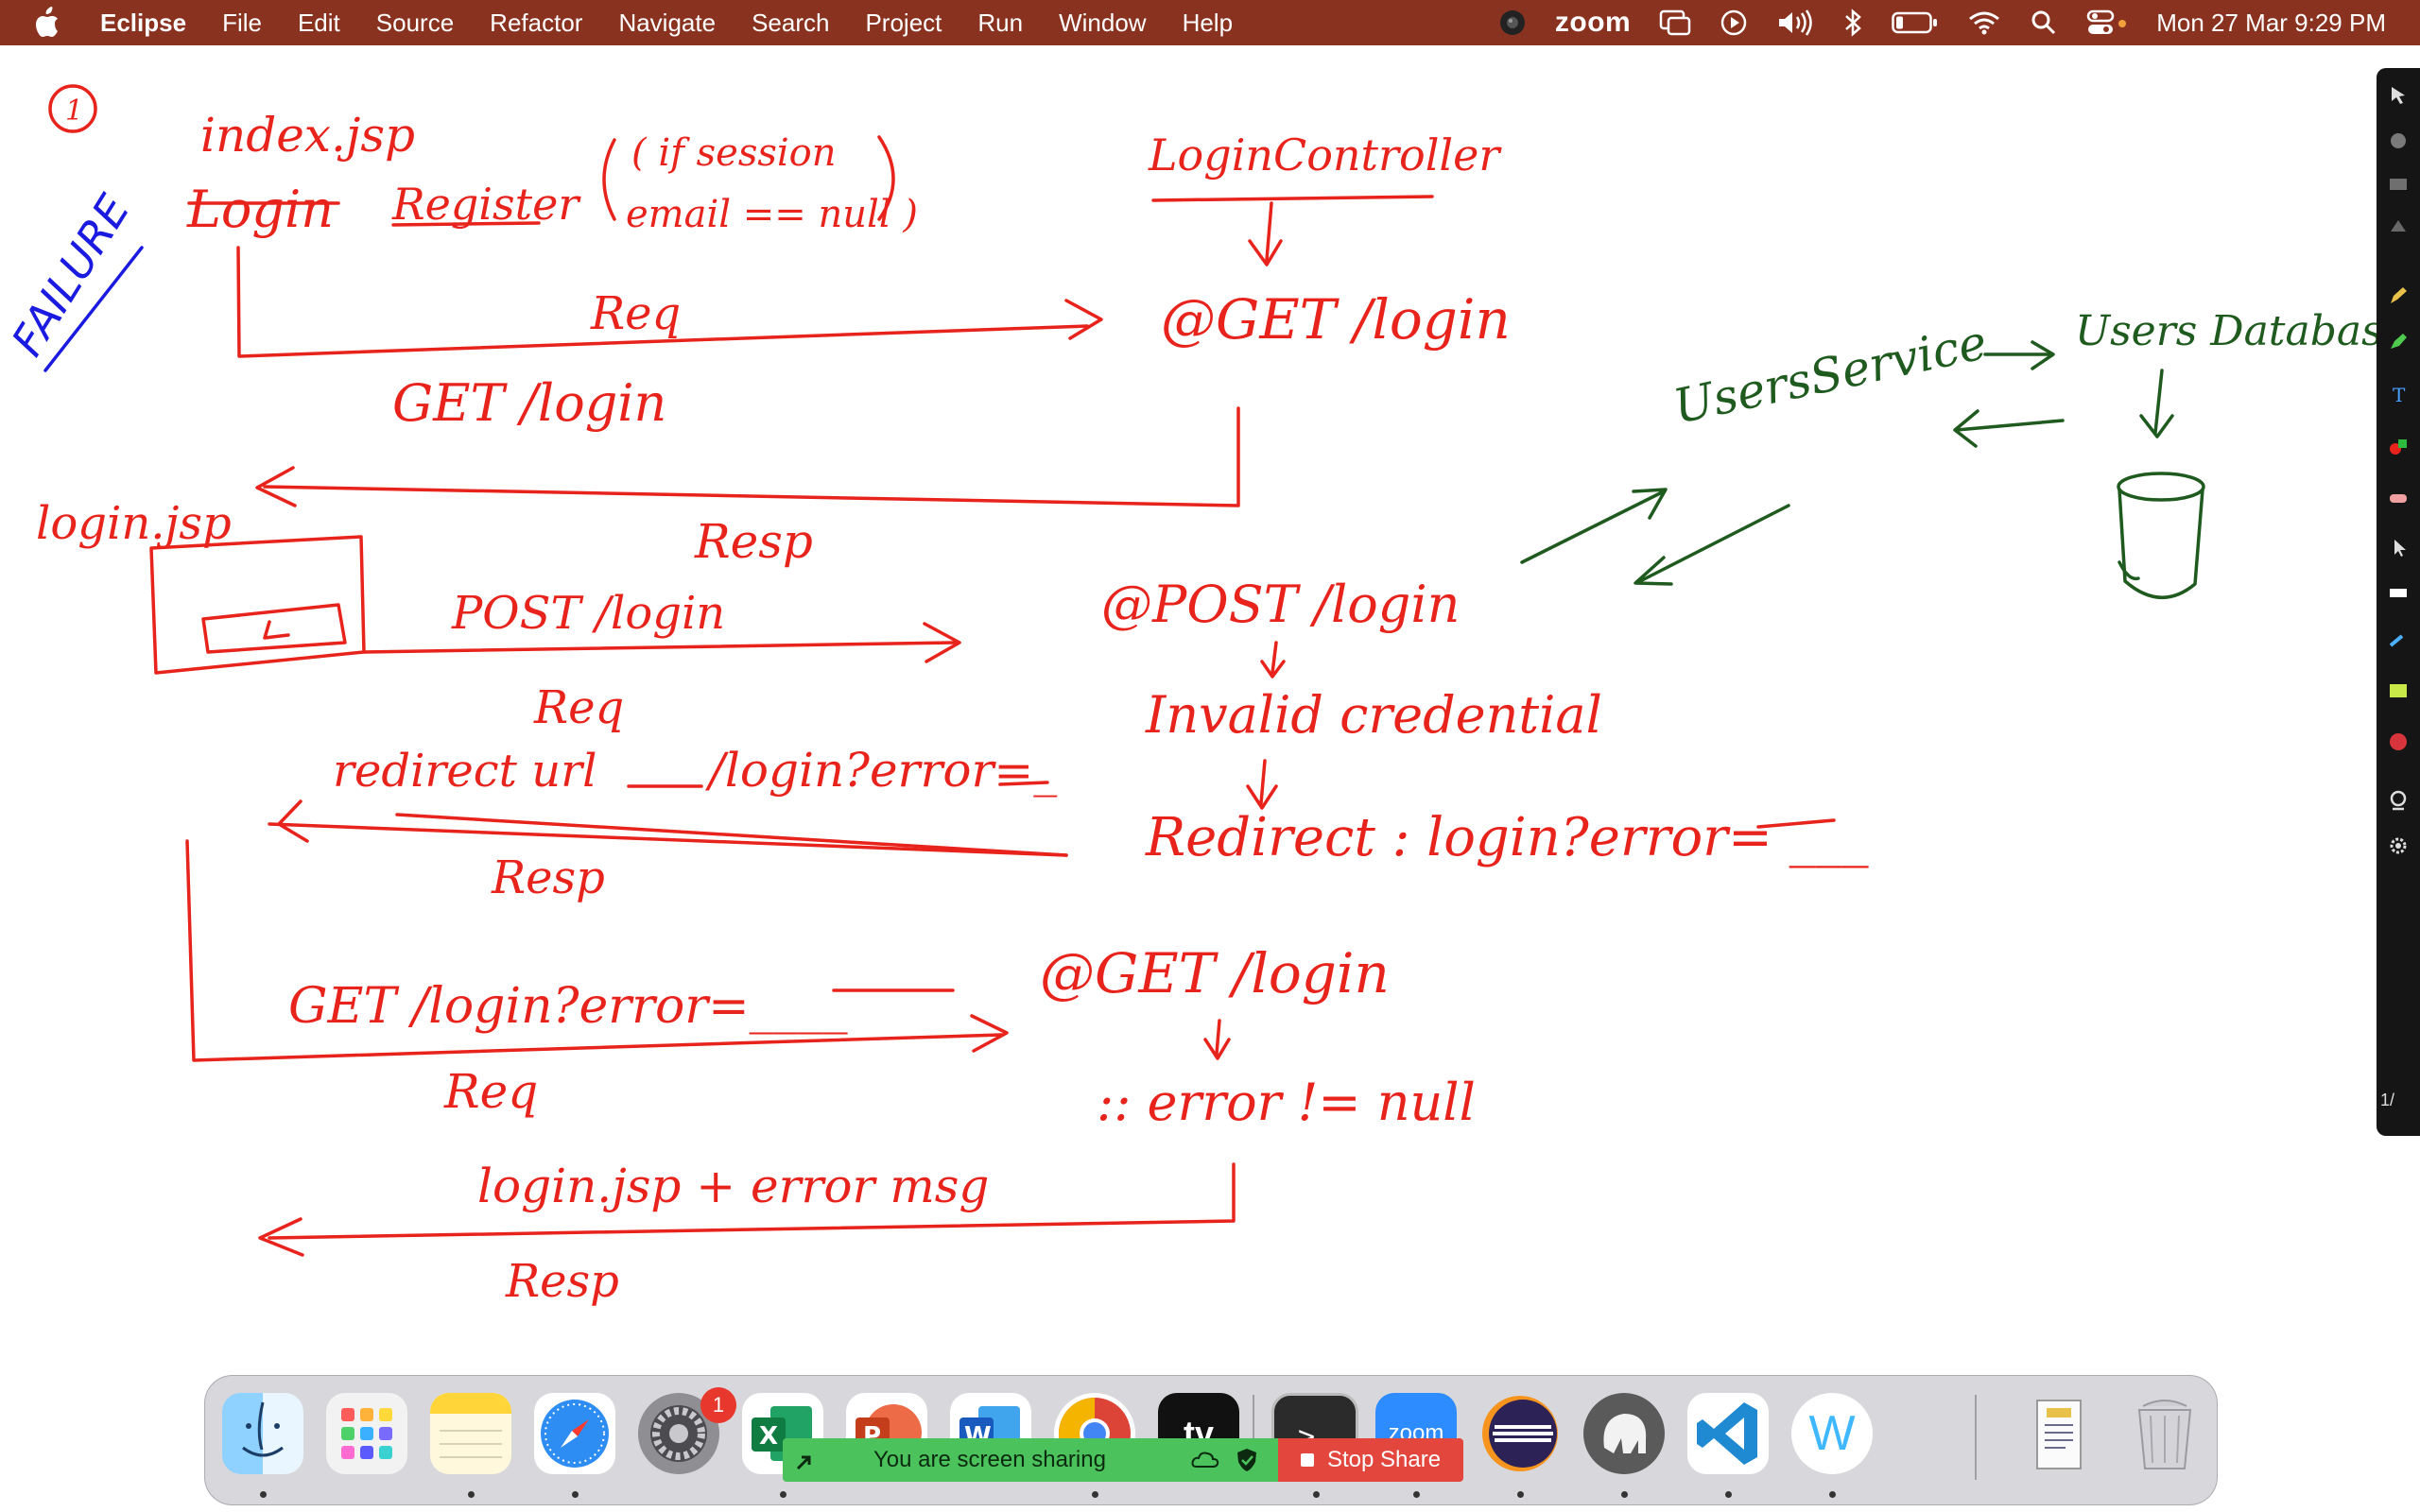 The width and height of the screenshot is (2420, 1512). Describe the element at coordinates (790, 23) in the screenshot. I see `menu-search: Search` at that location.